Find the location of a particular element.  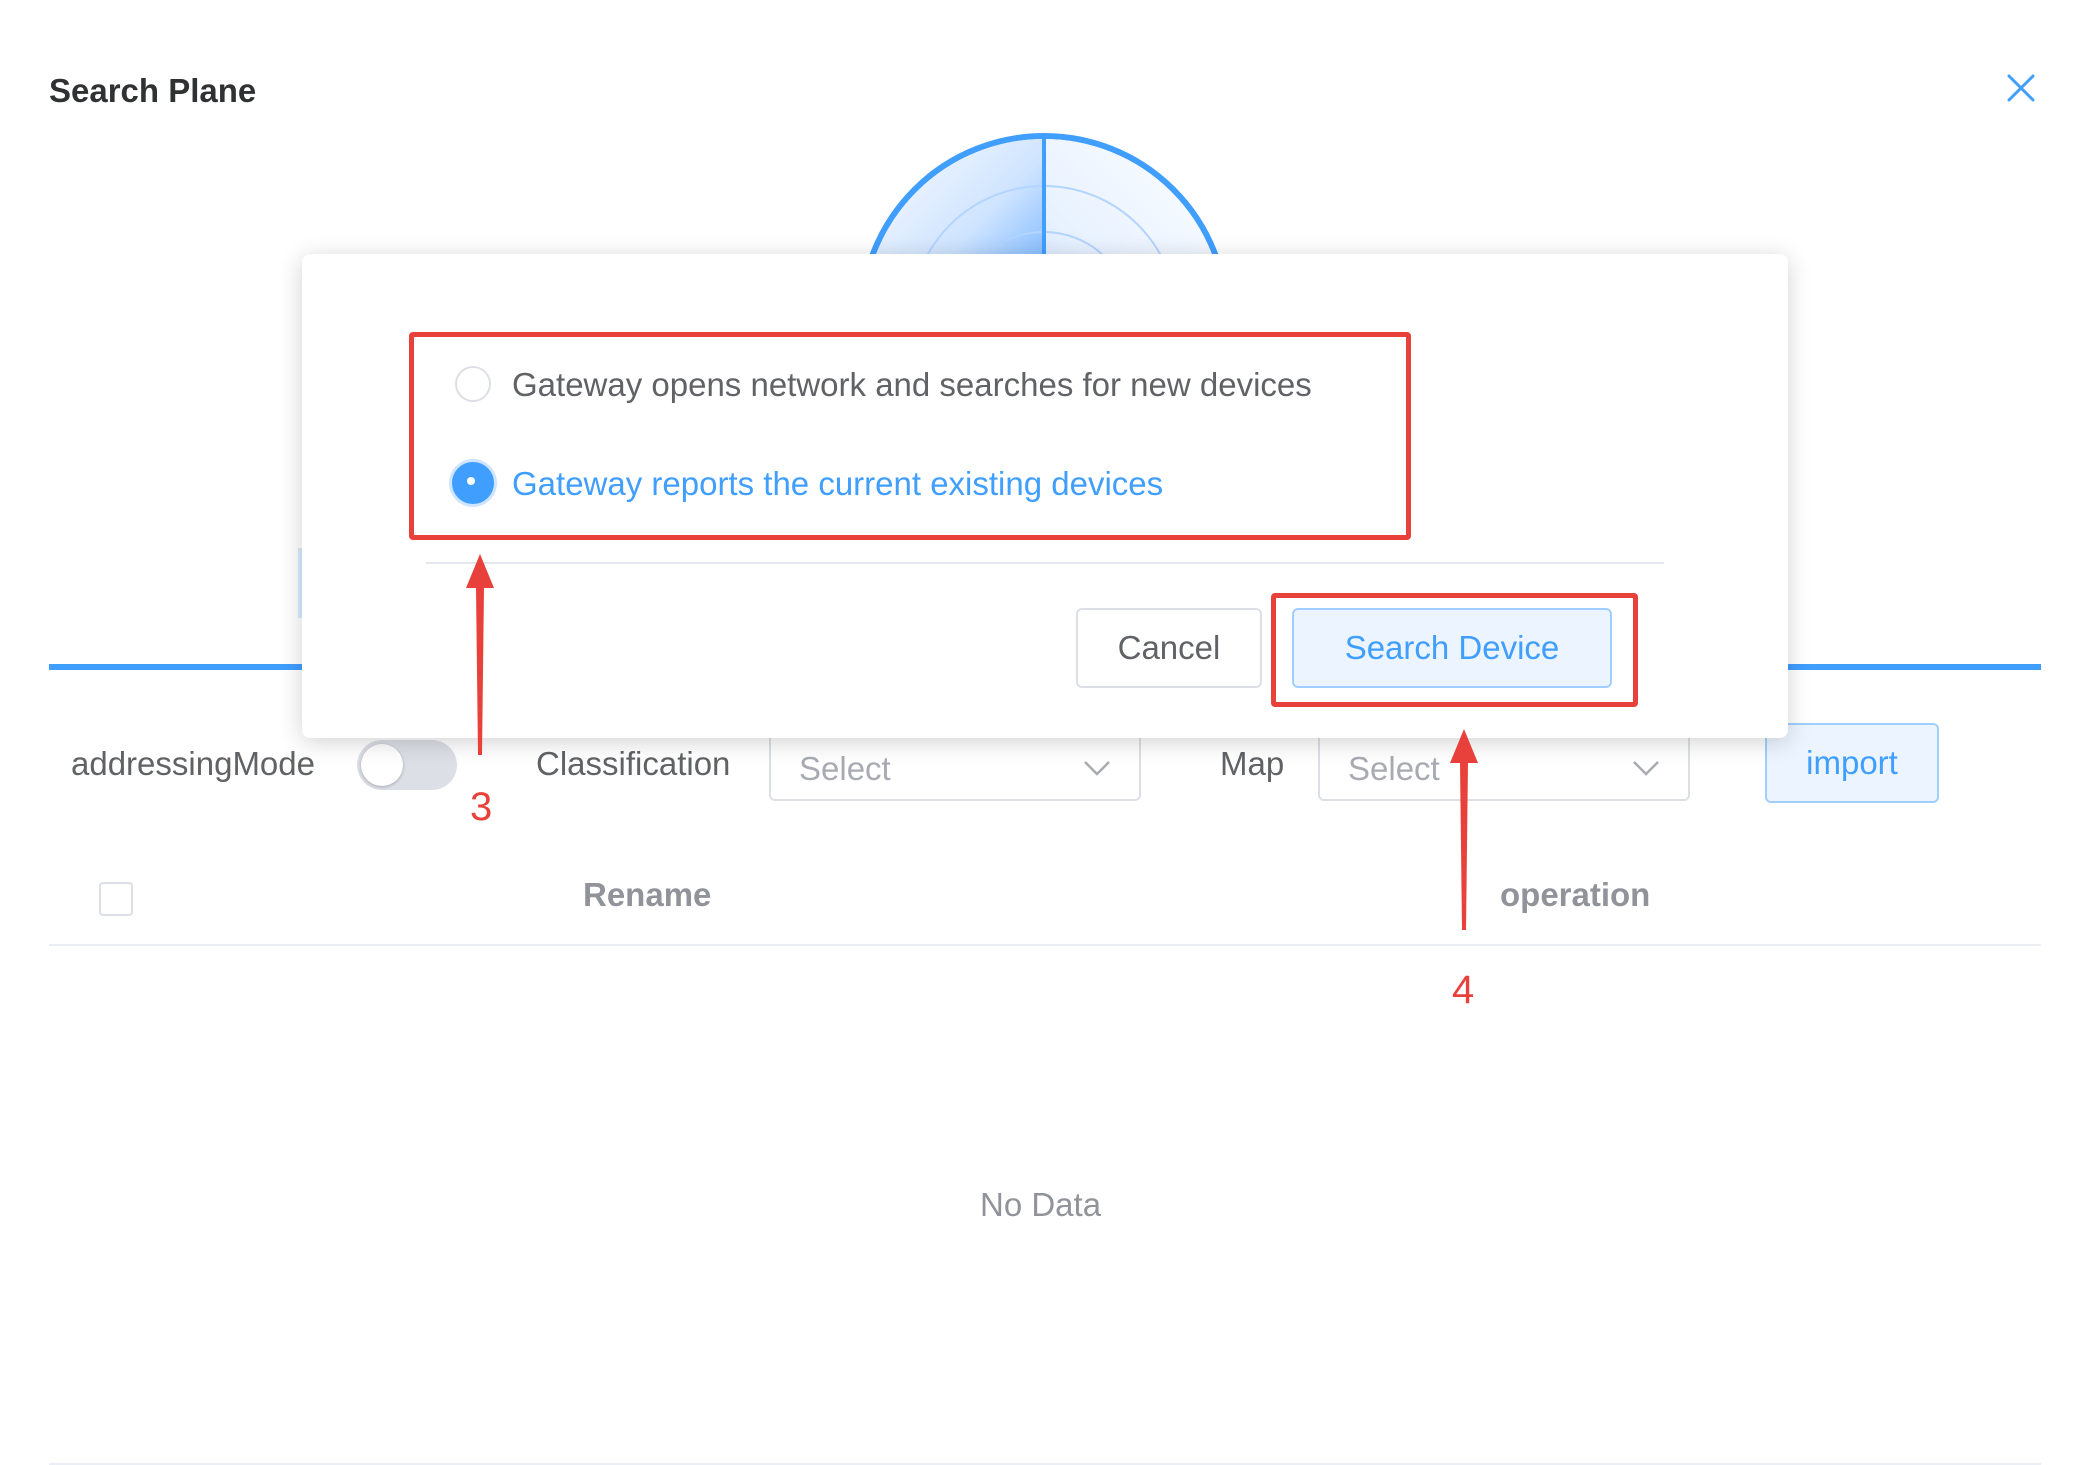

close-icon is located at coordinates (2021, 88).